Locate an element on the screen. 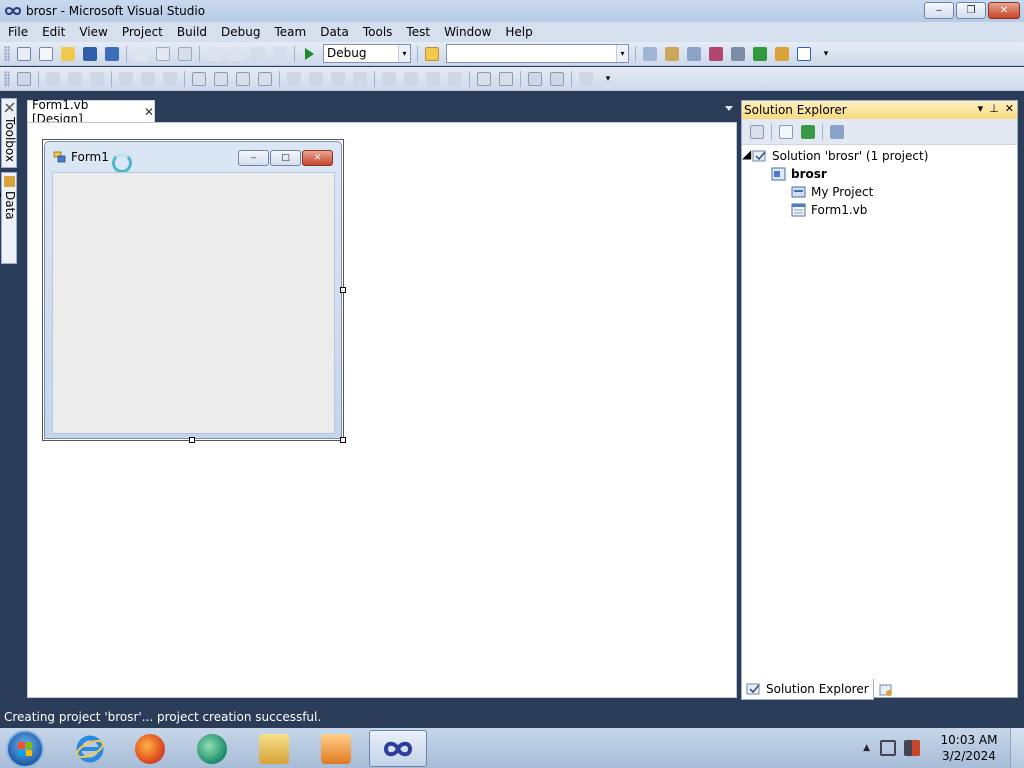 The image size is (1024, 768). align-centers-button is located at coordinates (75, 79).